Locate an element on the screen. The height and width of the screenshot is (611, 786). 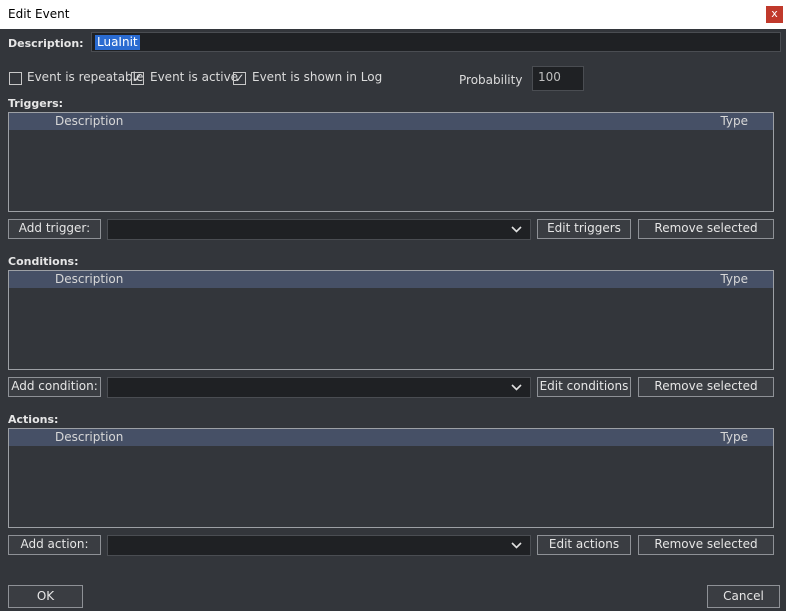
action-type-select is located at coordinates (319, 545).